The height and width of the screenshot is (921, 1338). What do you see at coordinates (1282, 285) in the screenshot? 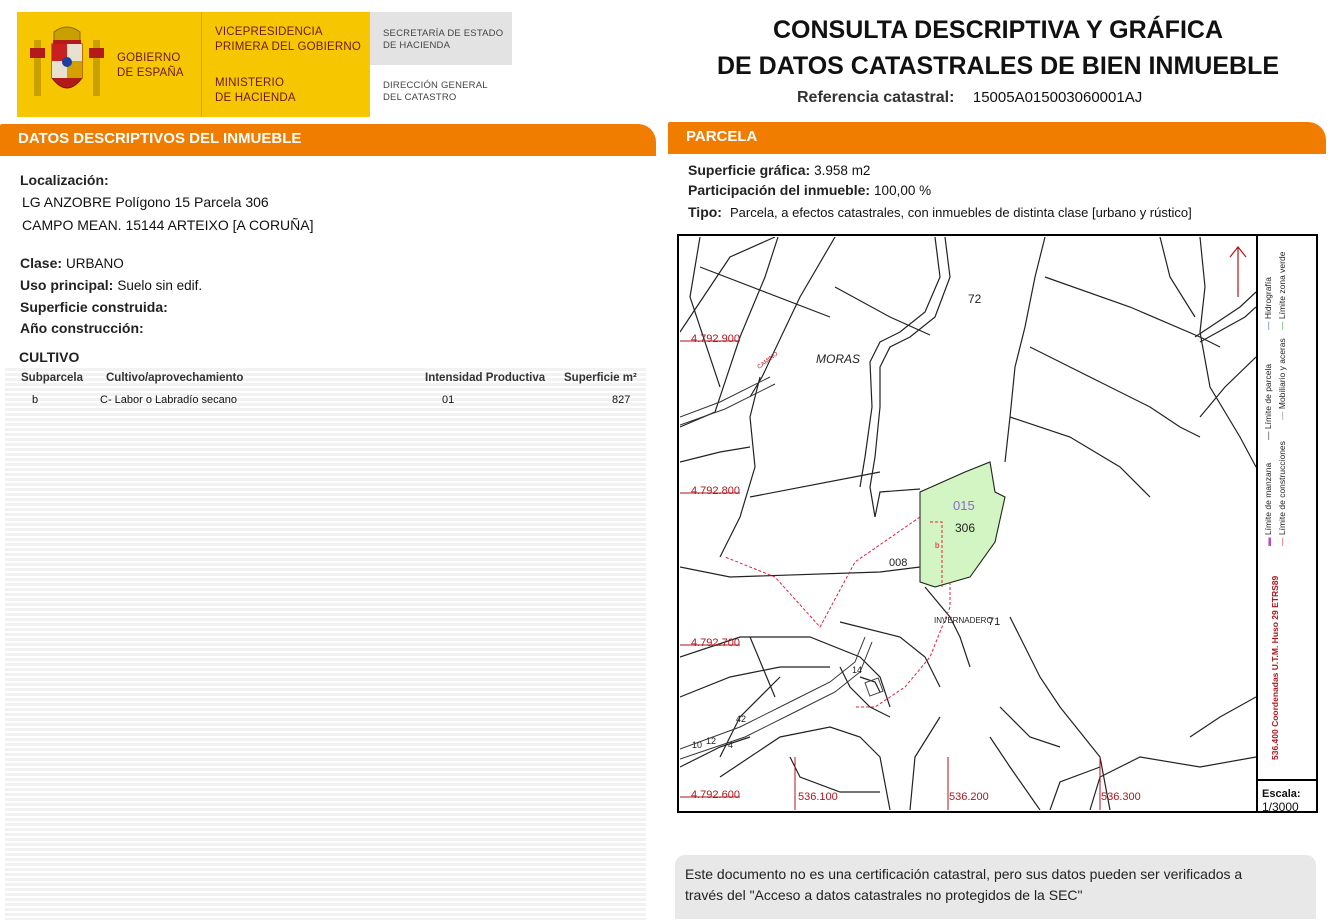
I see `legend-text-zona-verde: Límite zona verde` at bounding box center [1282, 285].